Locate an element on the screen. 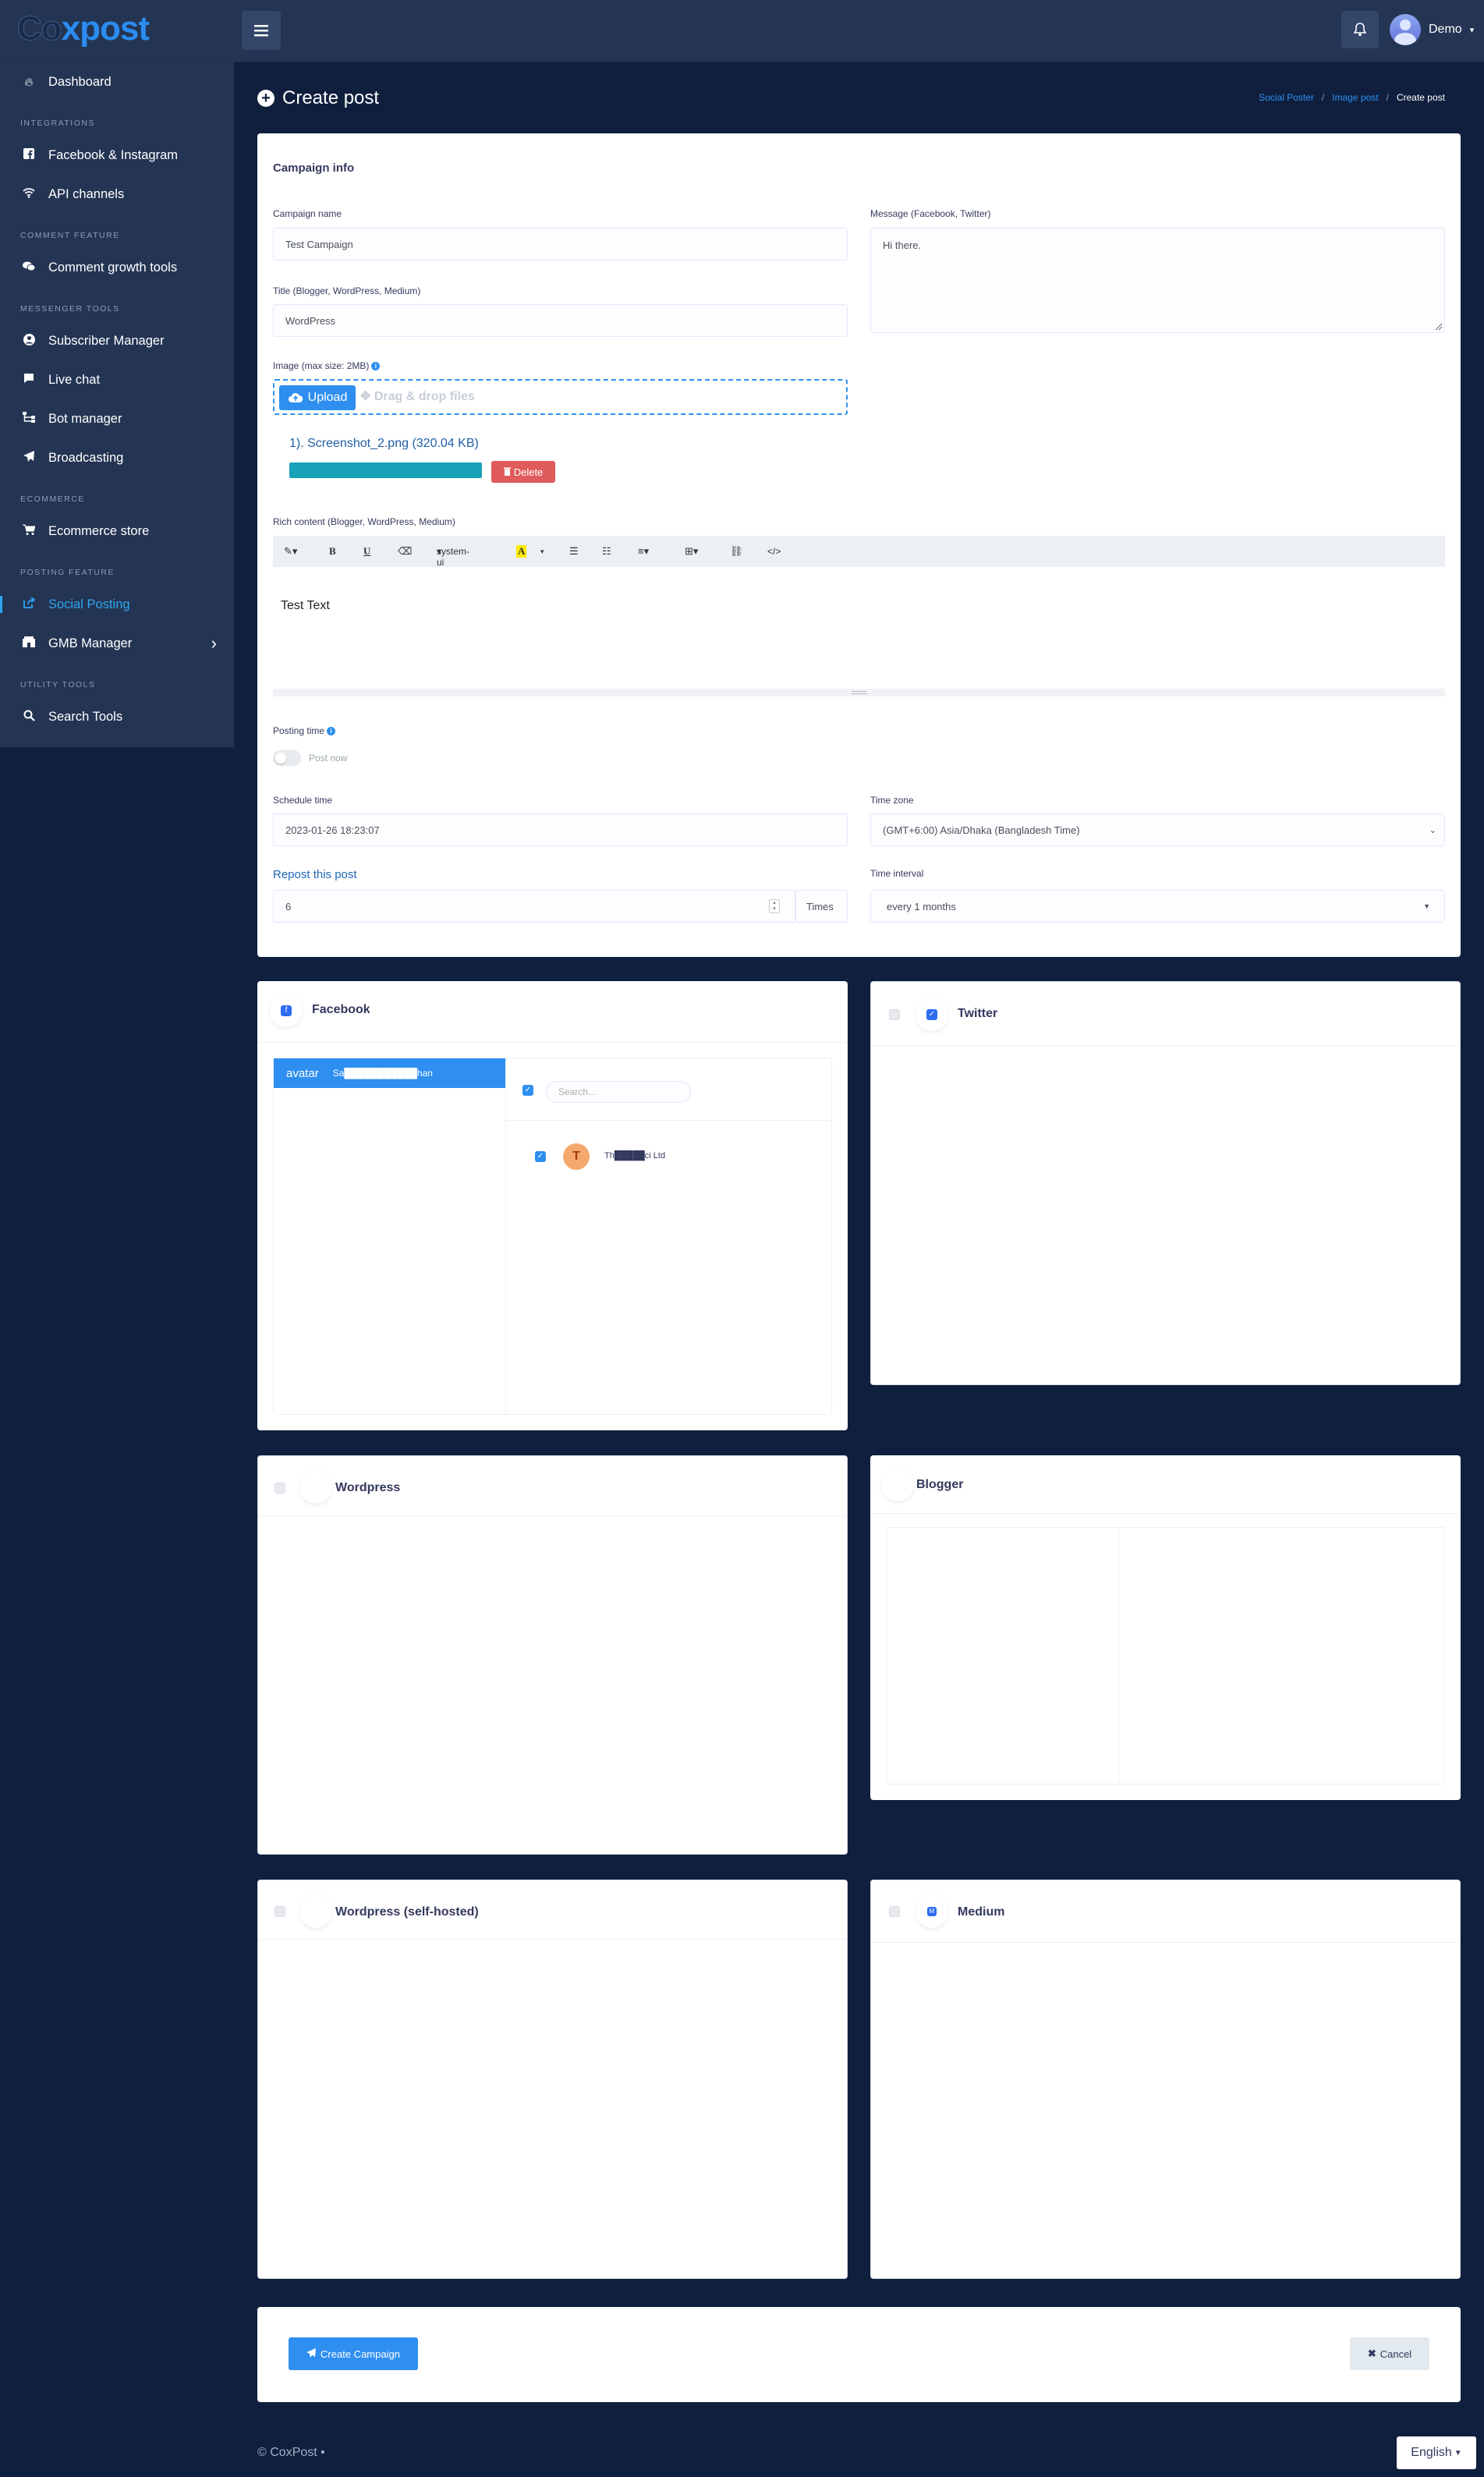 This screenshot has width=1484, height=2477. user-circle-icon is located at coordinates (28, 341).